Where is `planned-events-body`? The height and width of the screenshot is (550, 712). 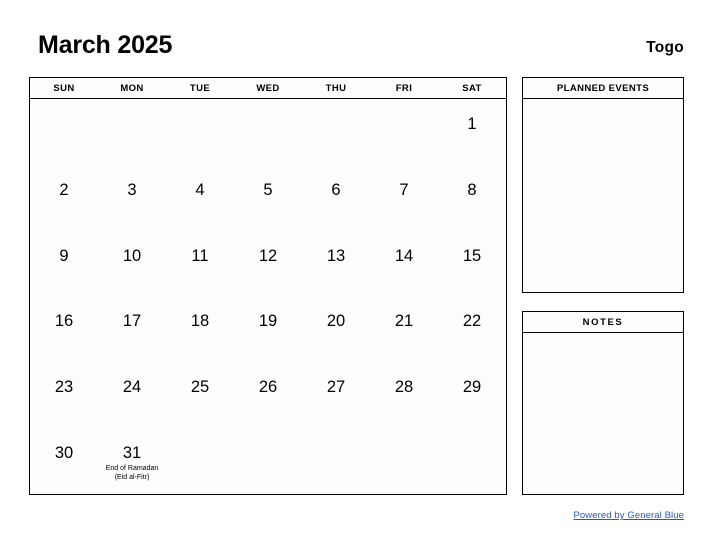
planned-events-body is located at coordinates (603, 195).